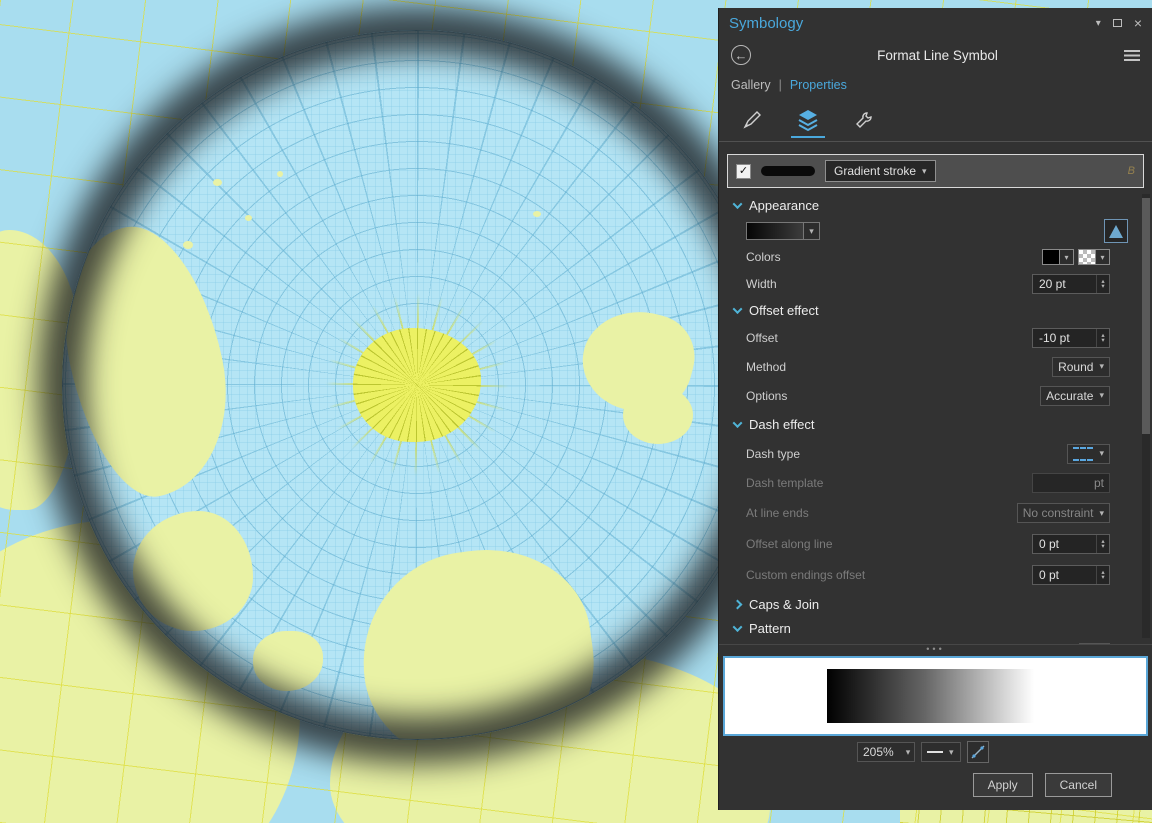 The height and width of the screenshot is (823, 1152). What do you see at coordinates (1071, 283) in the screenshot?
I see `width-spinner: 20 pt ▴ ▾` at bounding box center [1071, 283].